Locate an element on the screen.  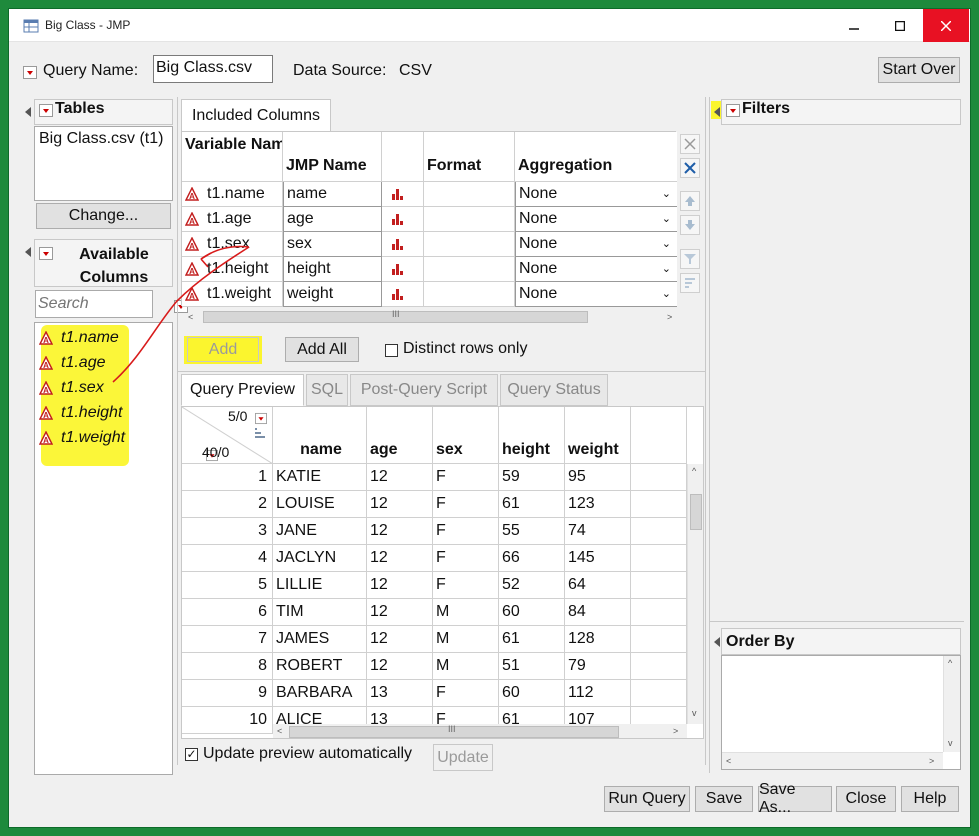
save-button: Save is located at coordinates (724, 799).